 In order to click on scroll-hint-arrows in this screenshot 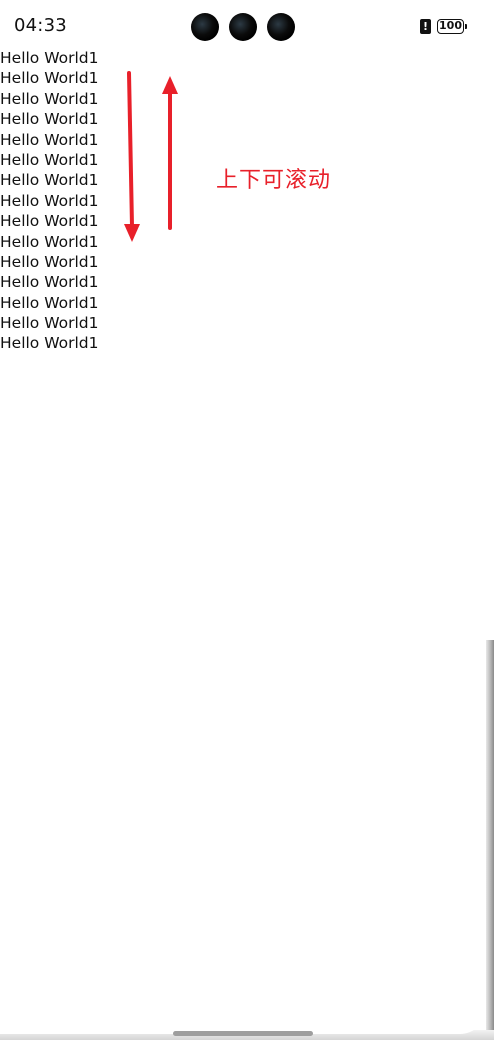, I will do `click(151, 156)`.